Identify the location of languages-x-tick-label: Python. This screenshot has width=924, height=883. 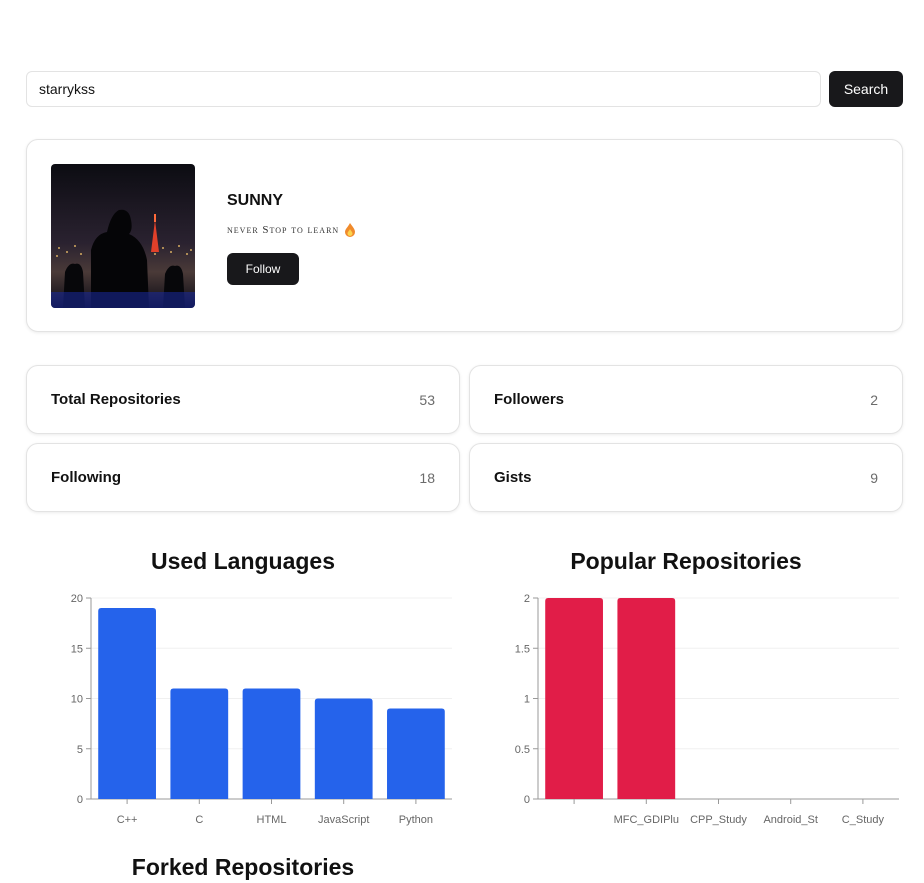
(416, 820).